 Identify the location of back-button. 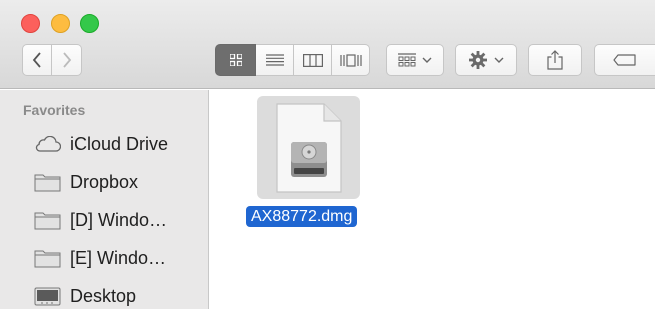
(37, 60).